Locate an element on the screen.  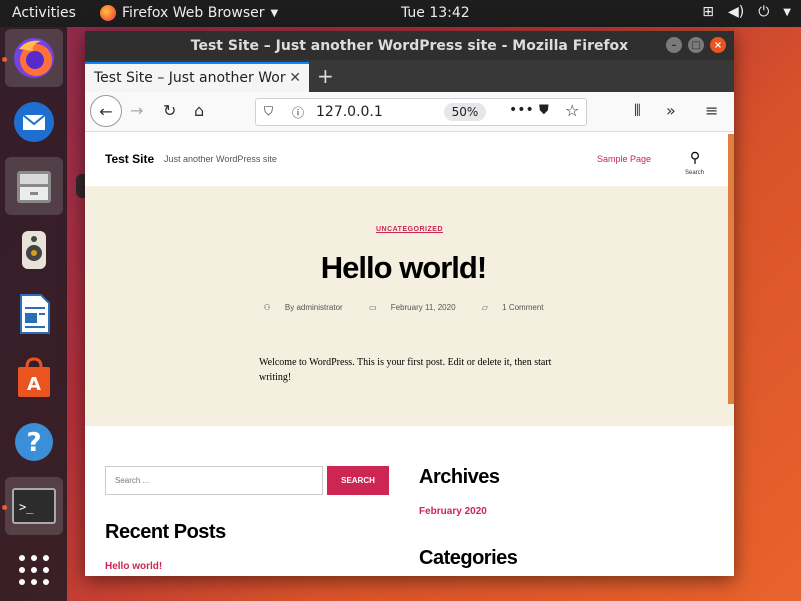
dock-writer is located at coordinates (34, 314).